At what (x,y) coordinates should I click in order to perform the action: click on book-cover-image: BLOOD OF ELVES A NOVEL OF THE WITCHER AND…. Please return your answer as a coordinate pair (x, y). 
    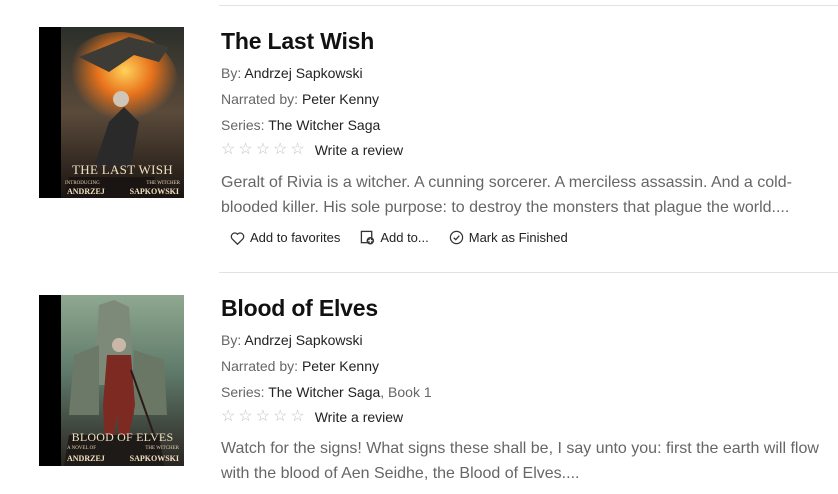
    Looking at the image, I should click on (111, 380).